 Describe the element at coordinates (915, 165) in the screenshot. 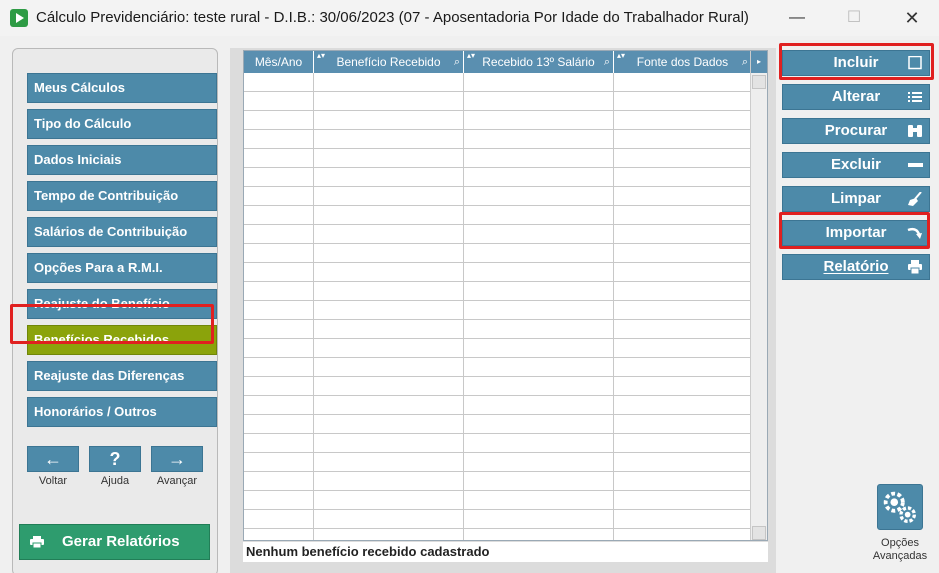

I see `minus-icon` at that location.